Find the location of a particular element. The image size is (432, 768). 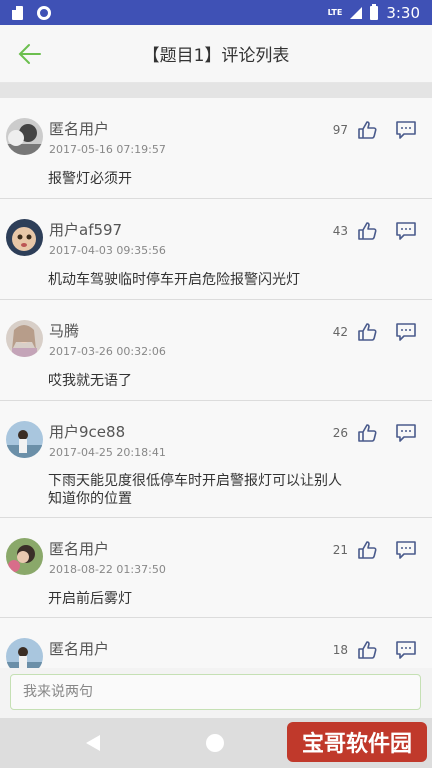

comment-time: 2017-04-25 20:18:41 is located at coordinates (107, 452).